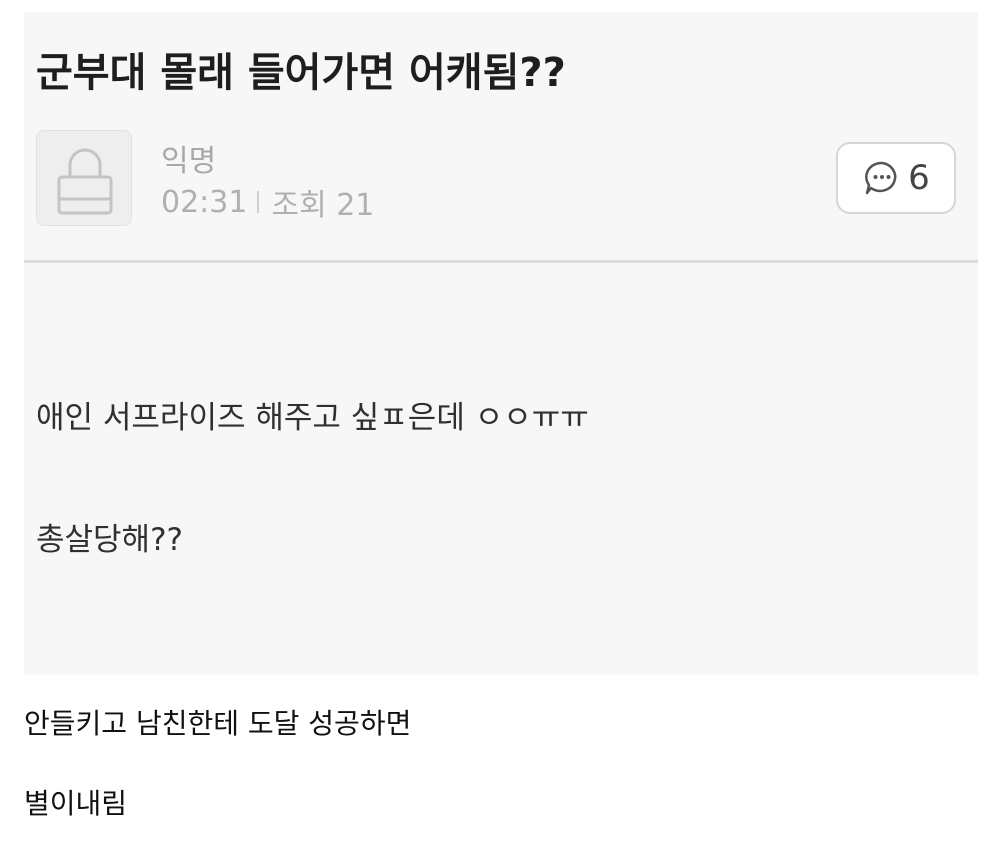  Describe the element at coordinates (109, 540) in the screenshot. I see `post-body-line: 총살당해??` at that location.